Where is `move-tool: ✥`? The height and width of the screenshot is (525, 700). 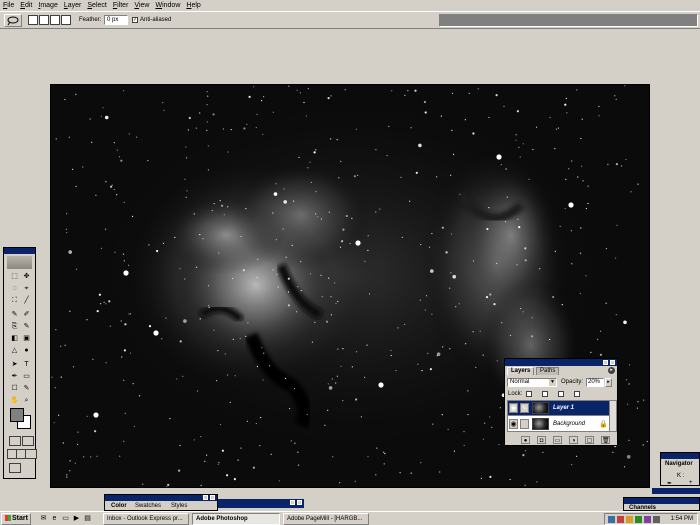
move-tool: ✥ is located at coordinates (26, 277).